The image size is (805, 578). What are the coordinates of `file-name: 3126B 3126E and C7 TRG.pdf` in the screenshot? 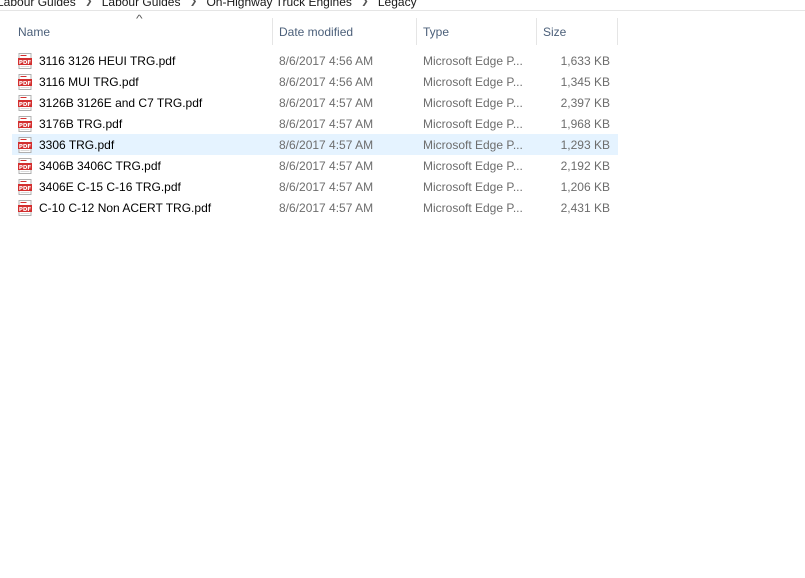 It's located at (121, 102).